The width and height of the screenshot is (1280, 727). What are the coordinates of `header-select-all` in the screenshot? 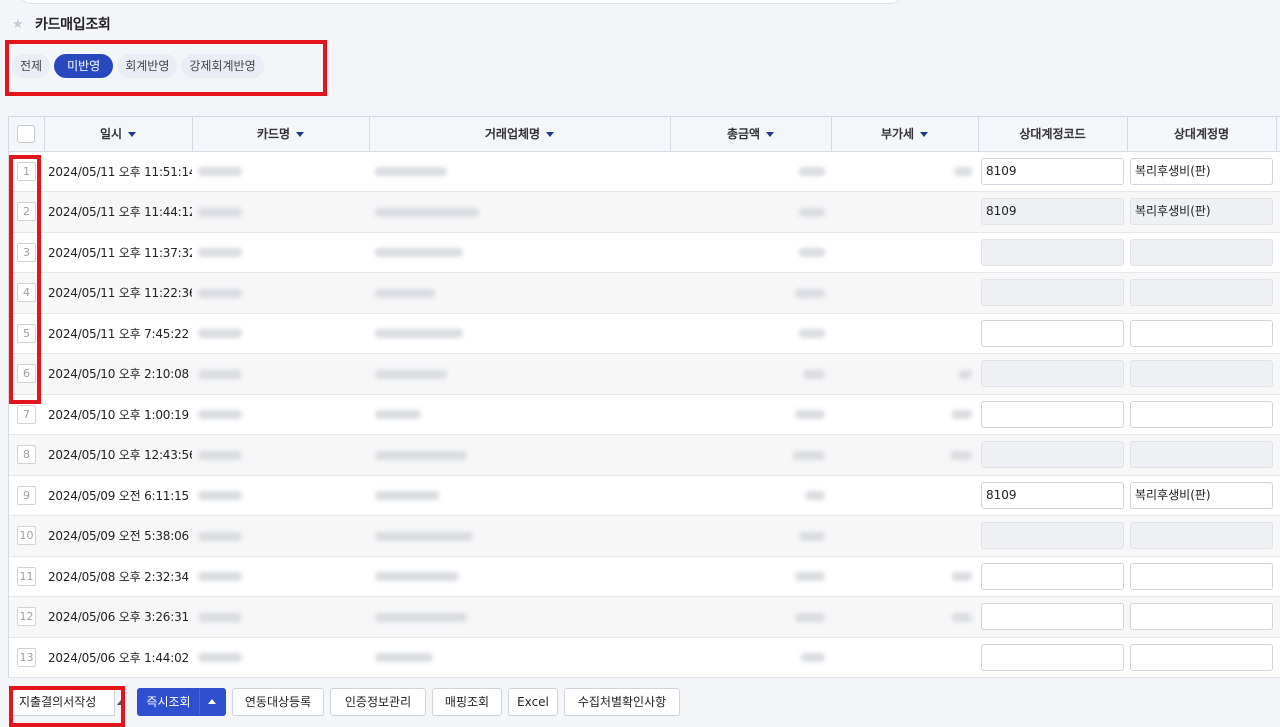 It's located at (27, 134).